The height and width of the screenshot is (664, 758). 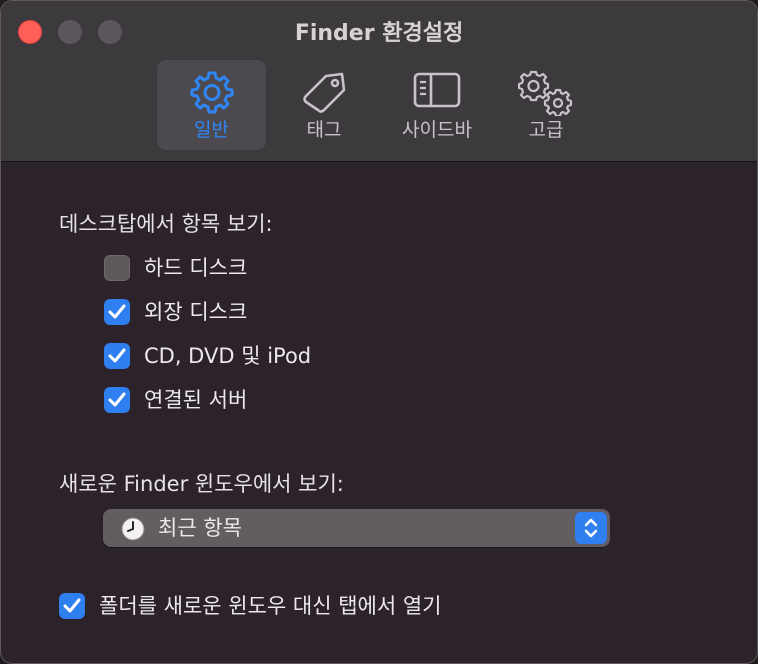 I want to click on popup-selected-value: 최근 항목, so click(x=200, y=528).